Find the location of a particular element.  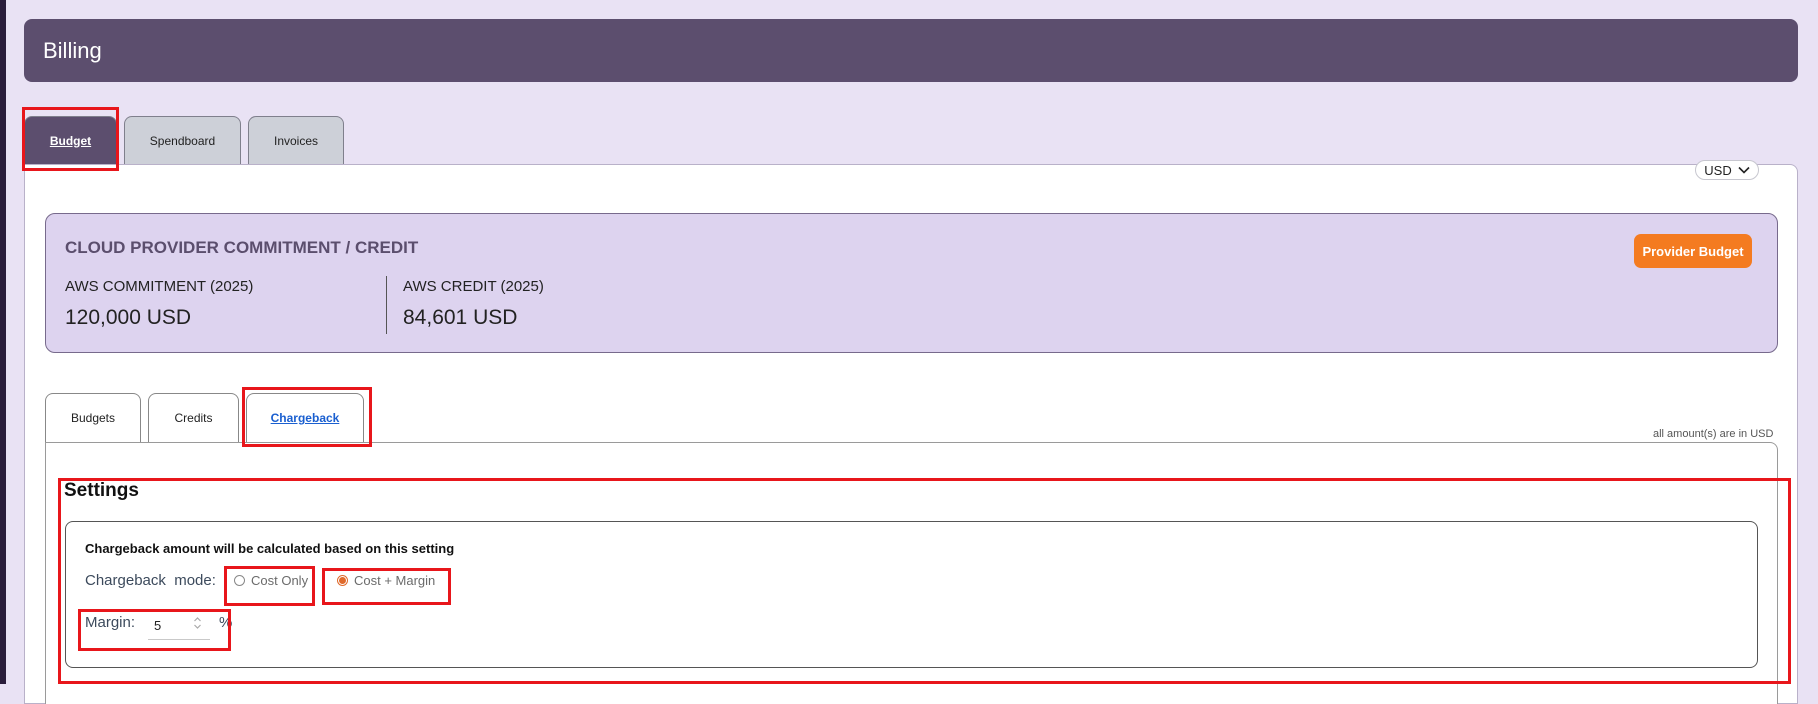

page-title: Billing is located at coordinates (72, 50).